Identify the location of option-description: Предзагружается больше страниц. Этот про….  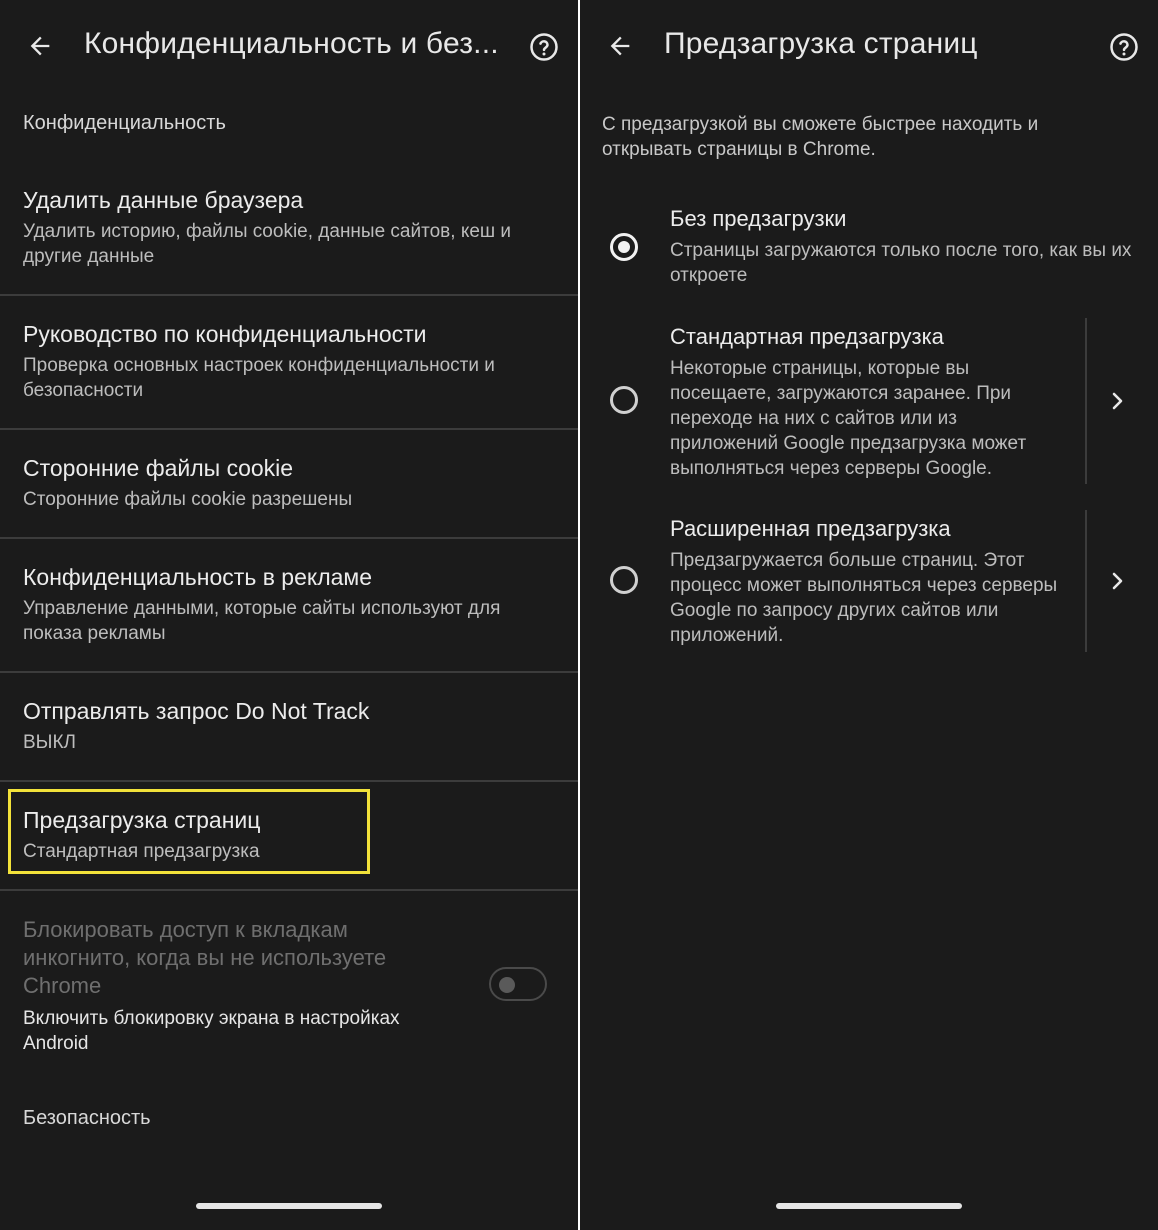
(864, 598).